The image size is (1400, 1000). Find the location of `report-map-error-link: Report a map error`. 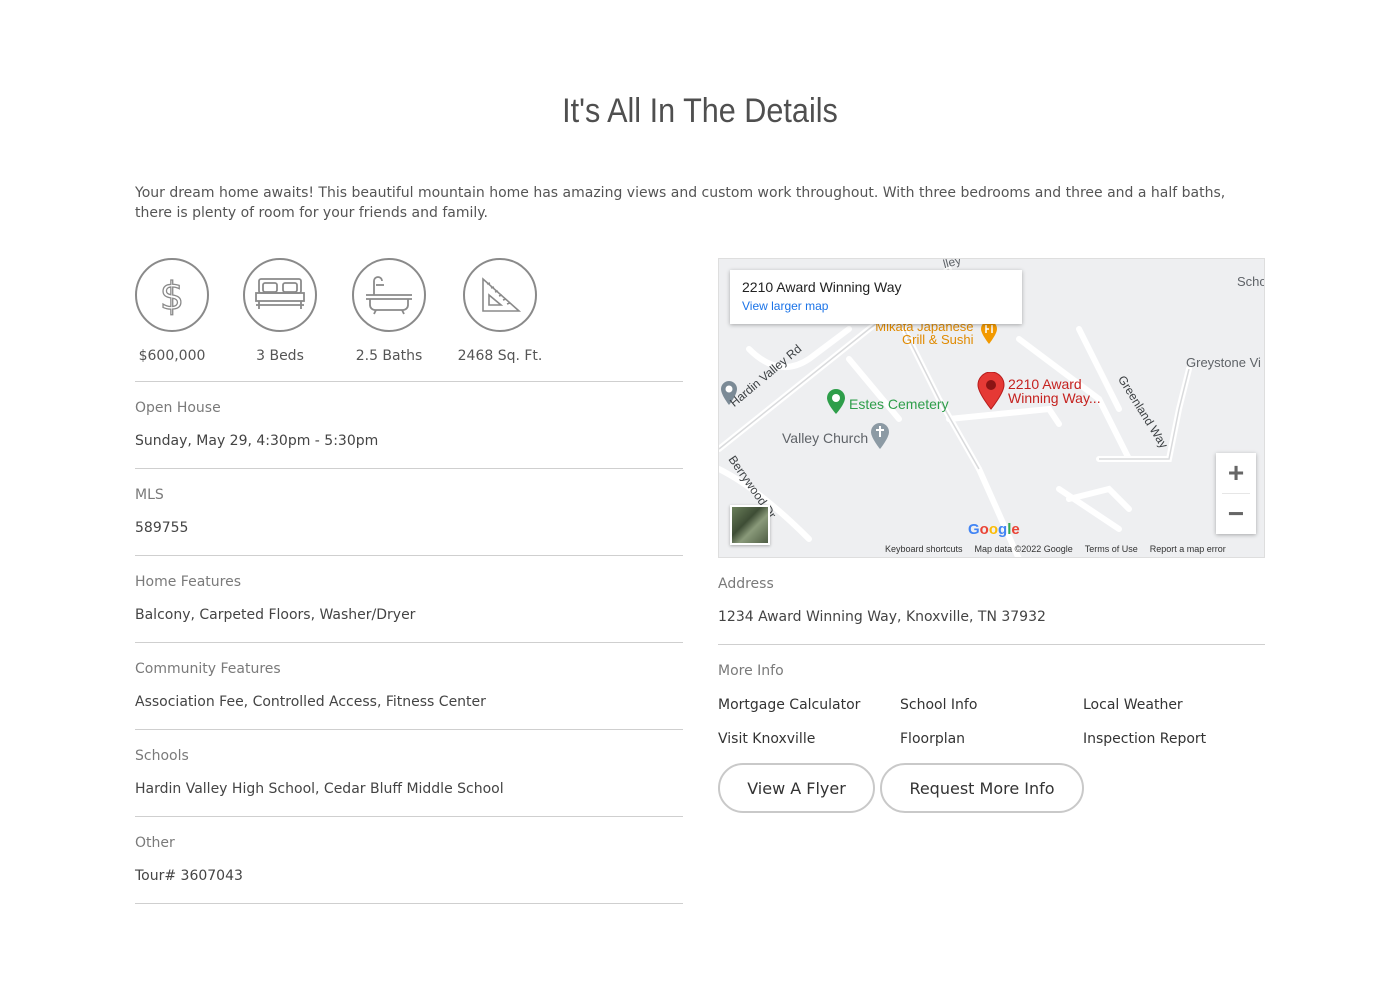

report-map-error-link: Report a map error is located at coordinates (1188, 549).